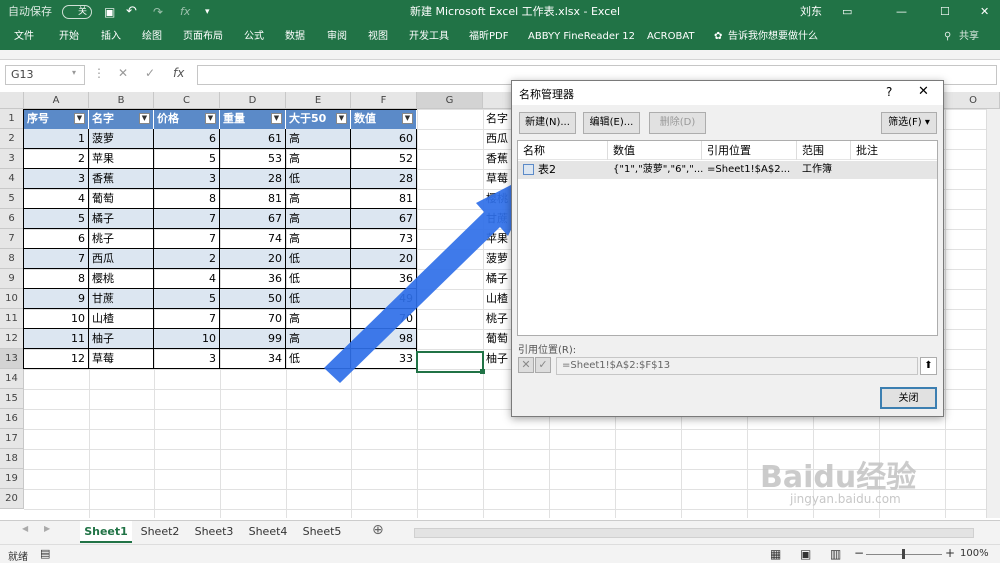  What do you see at coordinates (677, 123) in the screenshot?
I see `delete-button: 删除(D)` at bounding box center [677, 123].